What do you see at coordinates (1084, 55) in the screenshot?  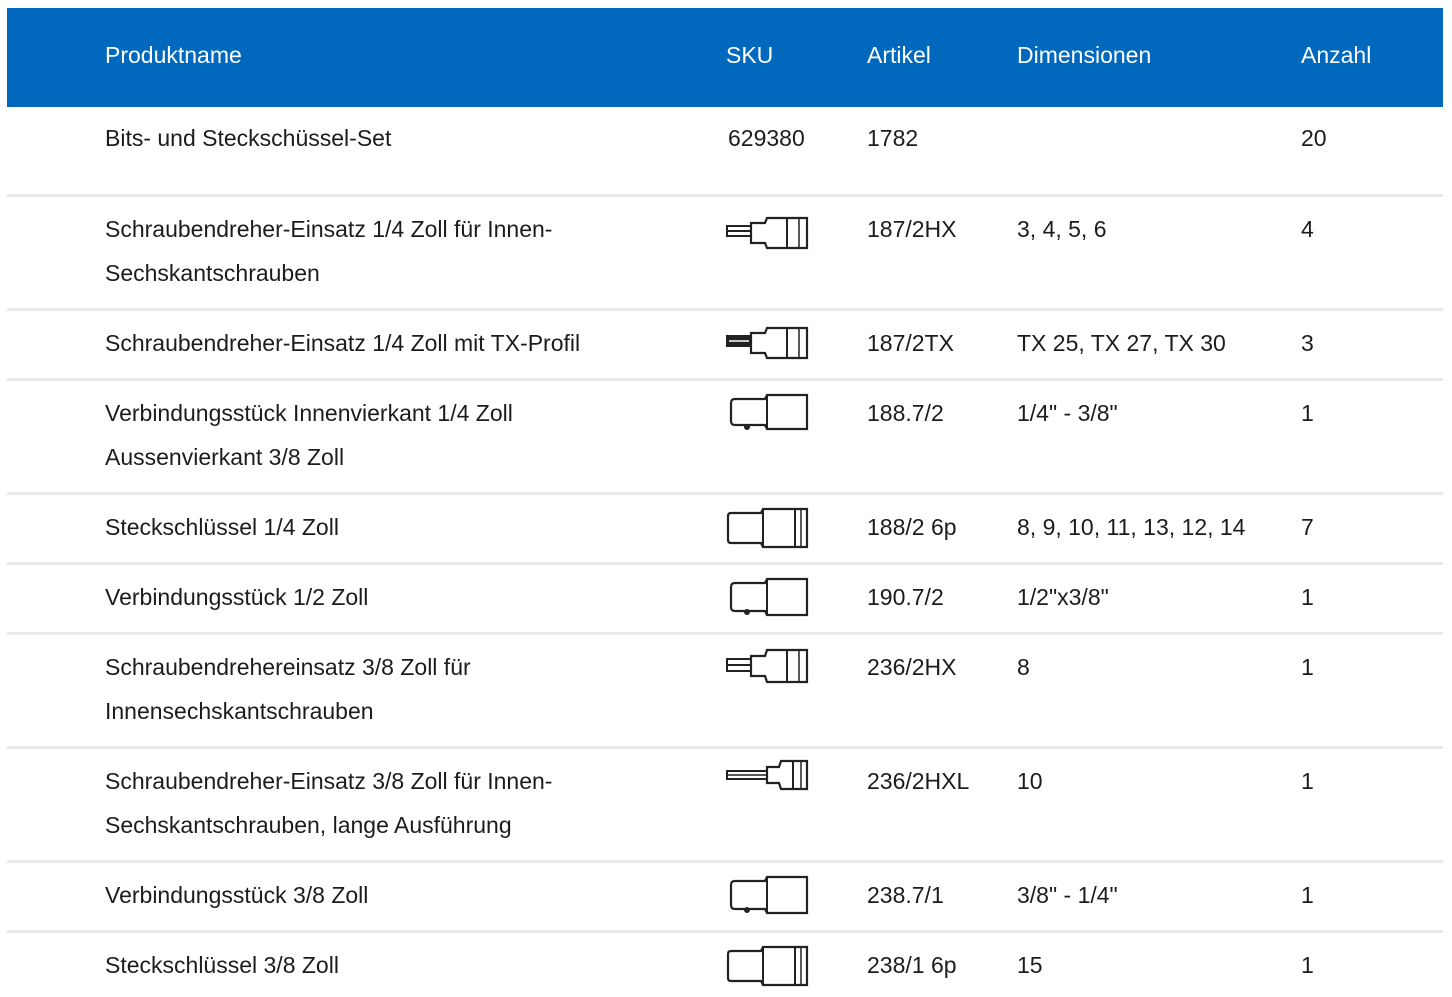 I see `header-dimensions: Dimensionen` at bounding box center [1084, 55].